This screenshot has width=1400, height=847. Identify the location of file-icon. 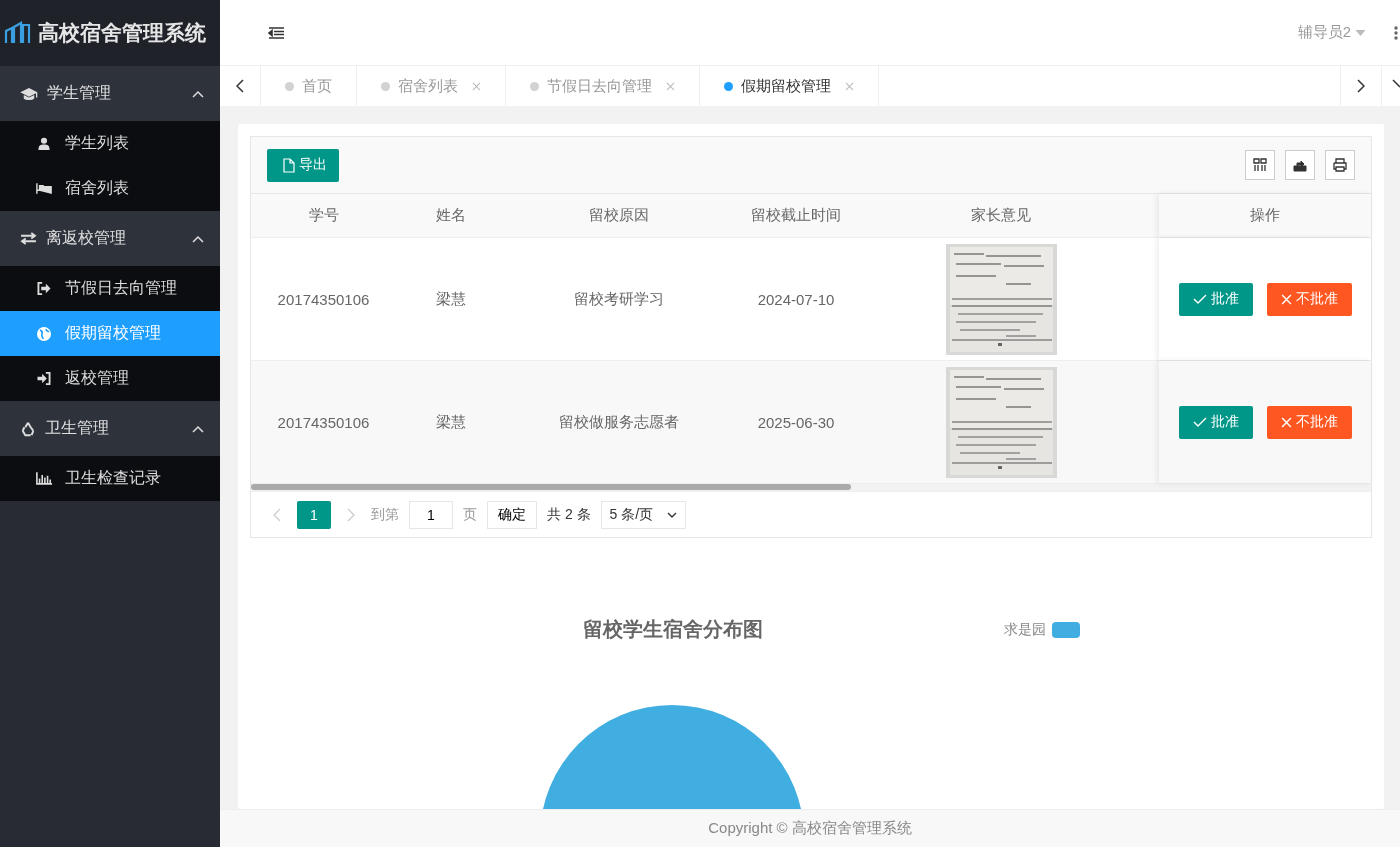
(289, 165).